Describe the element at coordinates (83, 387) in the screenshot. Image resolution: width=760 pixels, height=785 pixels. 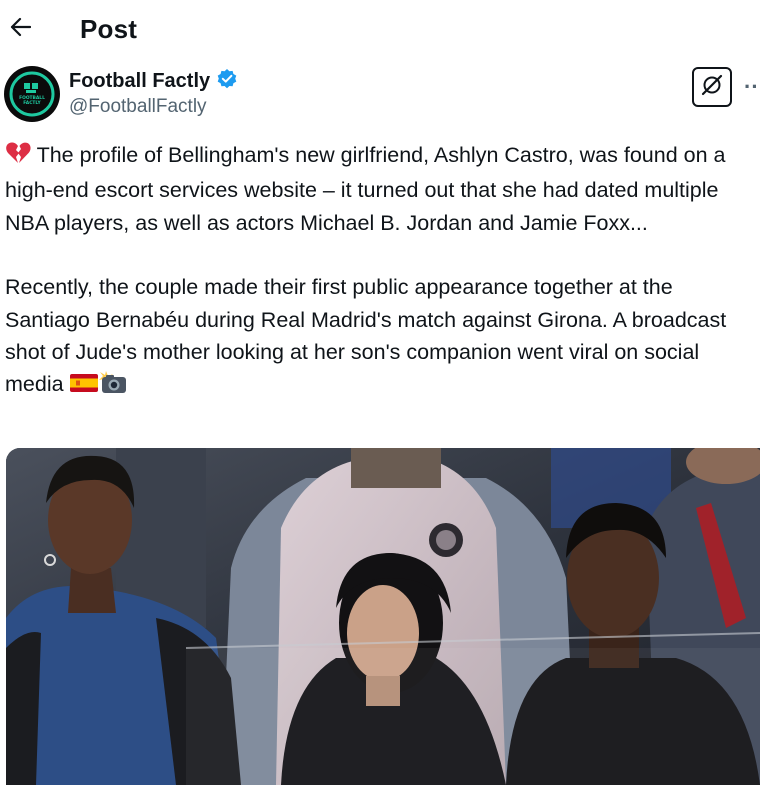
I see `spain-flag-emoji` at that location.